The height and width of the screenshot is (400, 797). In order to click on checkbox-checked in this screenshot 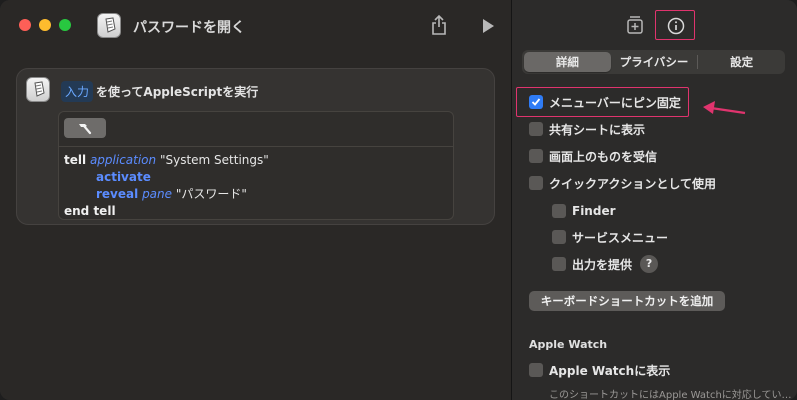, I will do `click(536, 102)`.